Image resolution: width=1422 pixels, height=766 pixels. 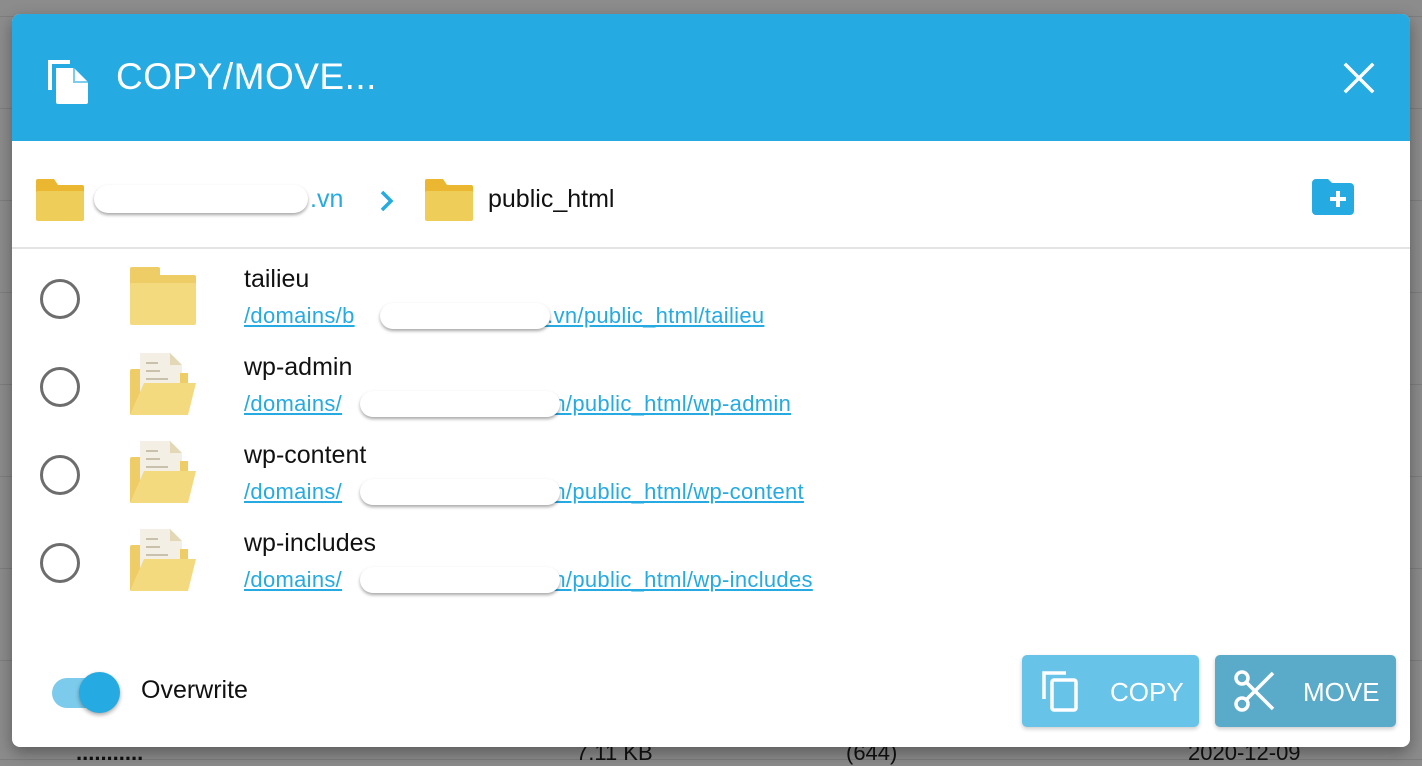 What do you see at coordinates (1359, 78) in the screenshot?
I see `close-icon` at bounding box center [1359, 78].